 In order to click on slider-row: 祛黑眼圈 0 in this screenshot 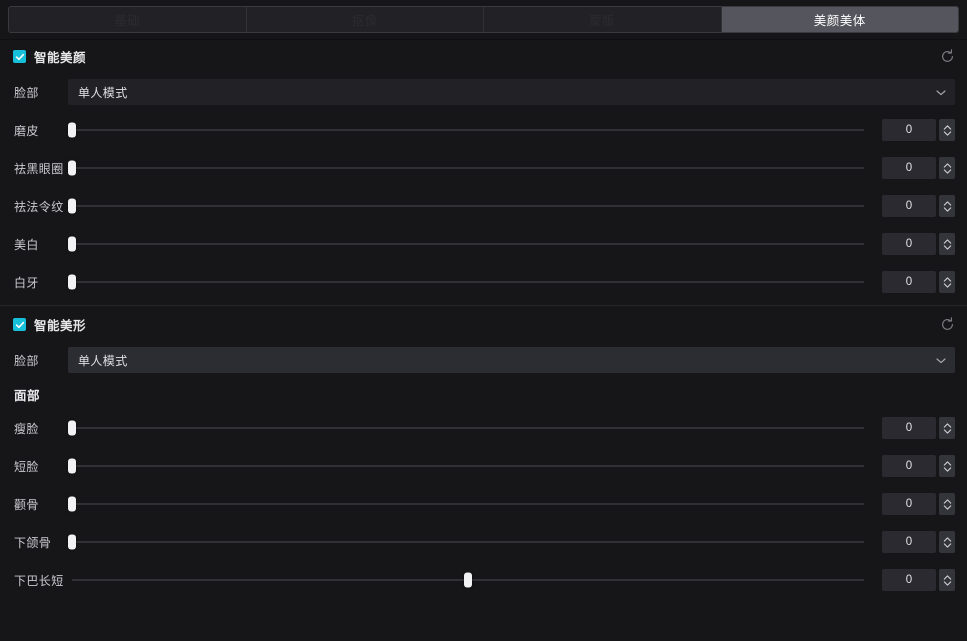, I will do `click(483, 168)`.